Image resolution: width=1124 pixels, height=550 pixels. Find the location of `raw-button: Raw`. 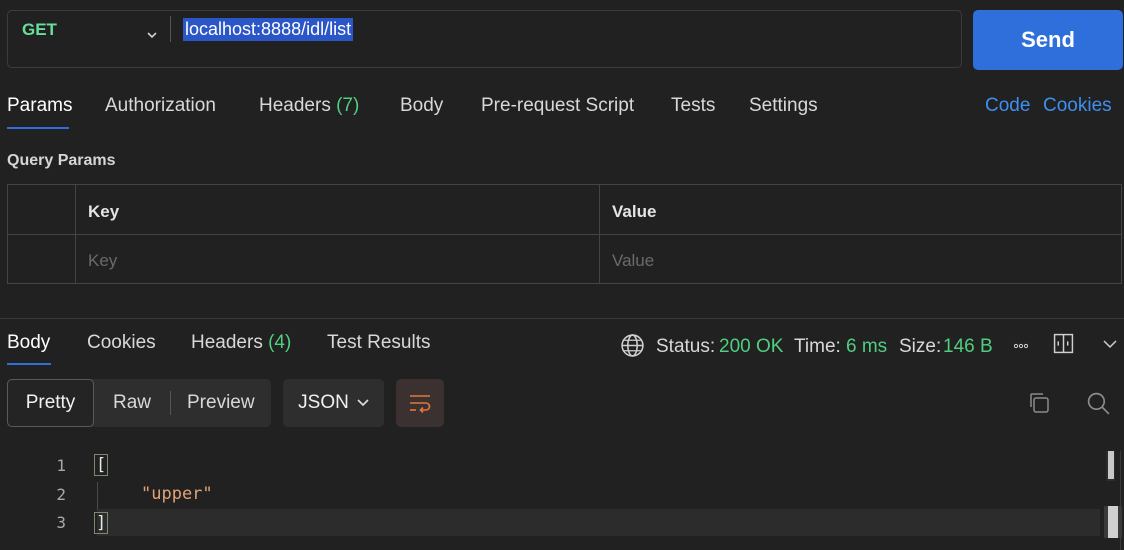

raw-button: Raw is located at coordinates (132, 403).